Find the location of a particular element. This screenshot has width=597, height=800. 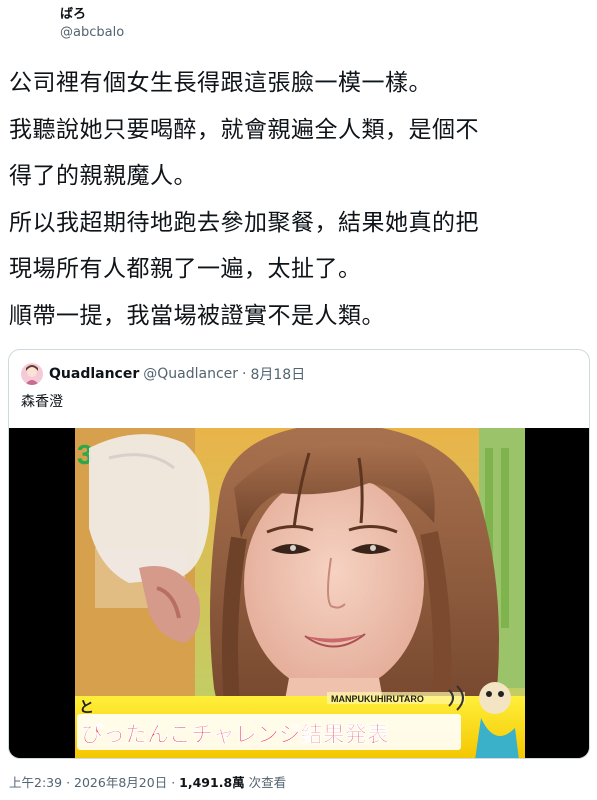

quote-date: 8月18日 is located at coordinates (277, 374).